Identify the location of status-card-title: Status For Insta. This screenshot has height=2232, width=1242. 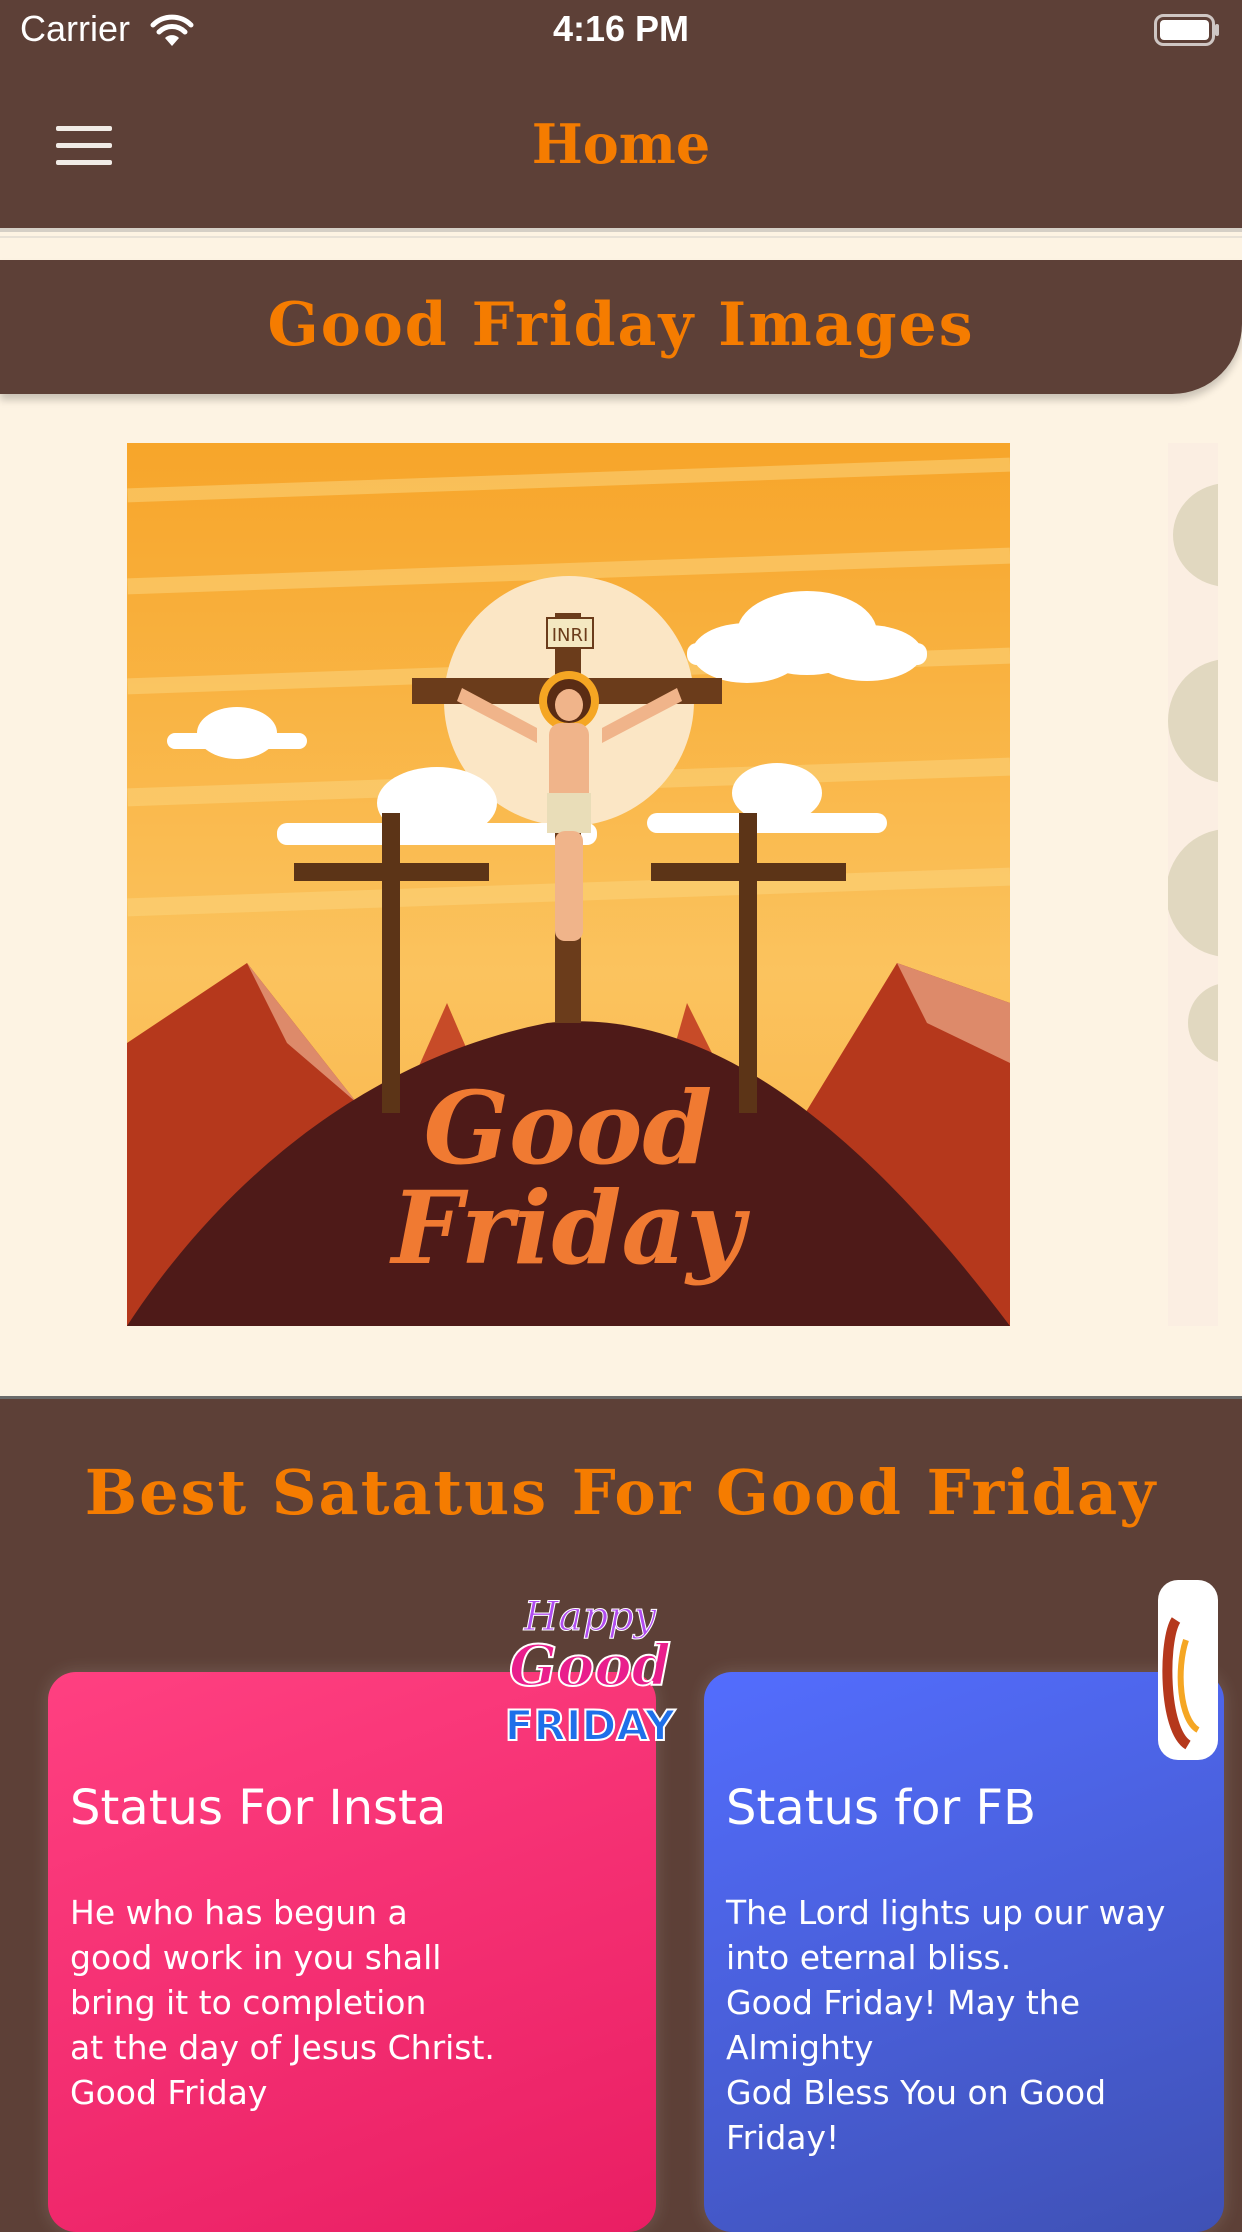
(258, 1808).